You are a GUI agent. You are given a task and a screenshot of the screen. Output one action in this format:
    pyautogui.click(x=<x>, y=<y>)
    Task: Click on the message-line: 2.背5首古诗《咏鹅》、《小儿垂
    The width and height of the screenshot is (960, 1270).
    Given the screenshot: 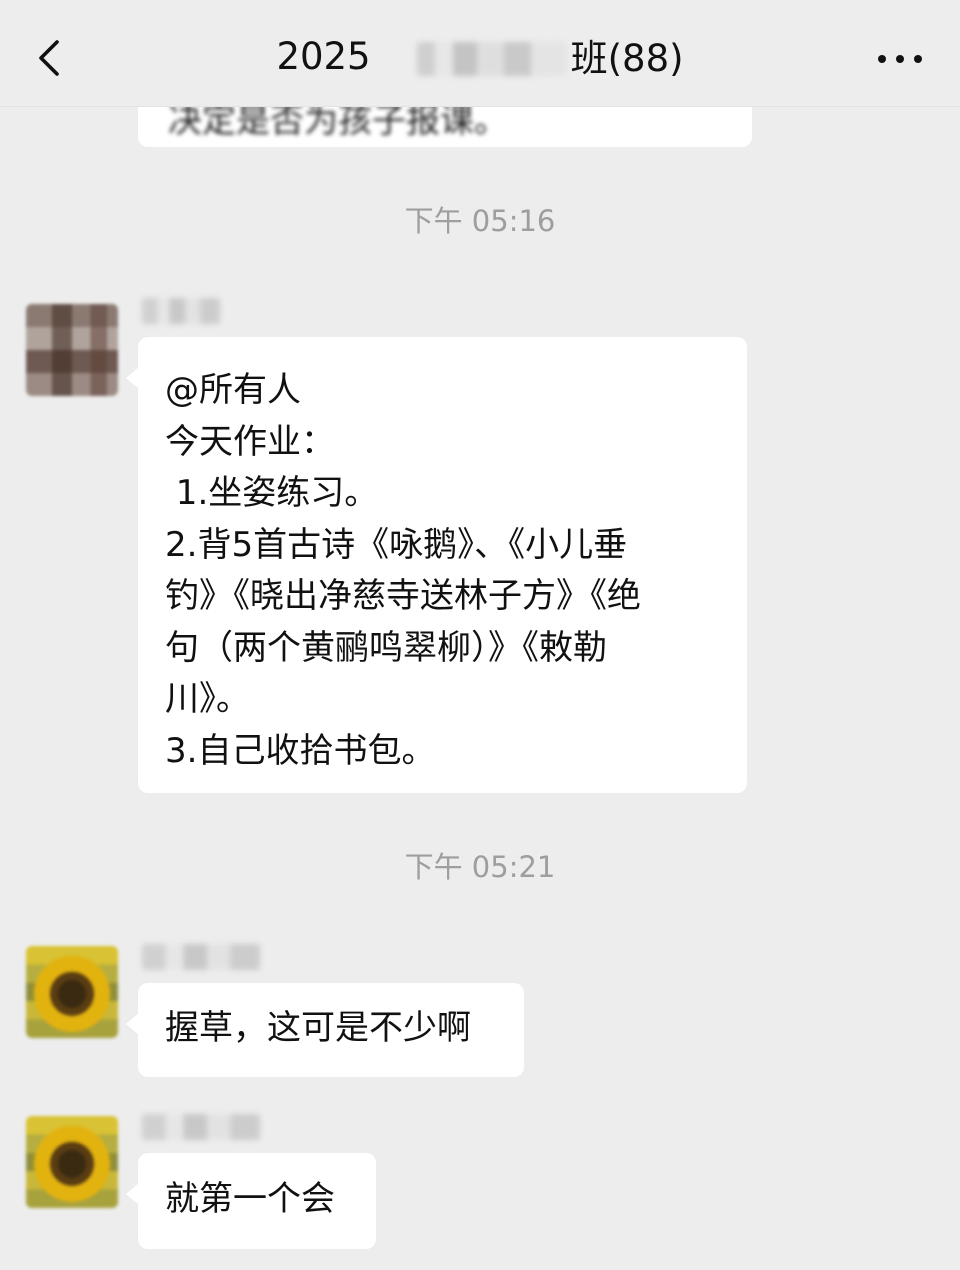 What is the action you would take?
    pyautogui.click(x=396, y=544)
    